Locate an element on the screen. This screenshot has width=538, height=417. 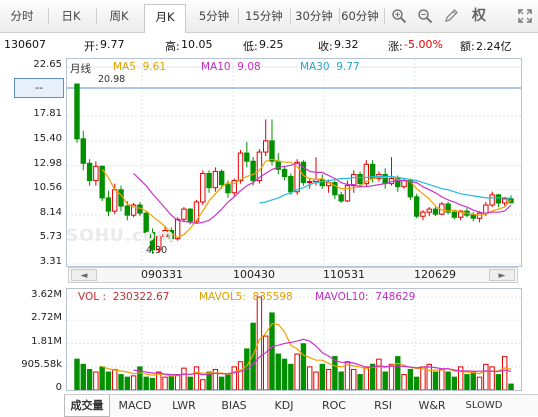
volume-y-tick-label: 3.62M is located at coordinates (46, 294).